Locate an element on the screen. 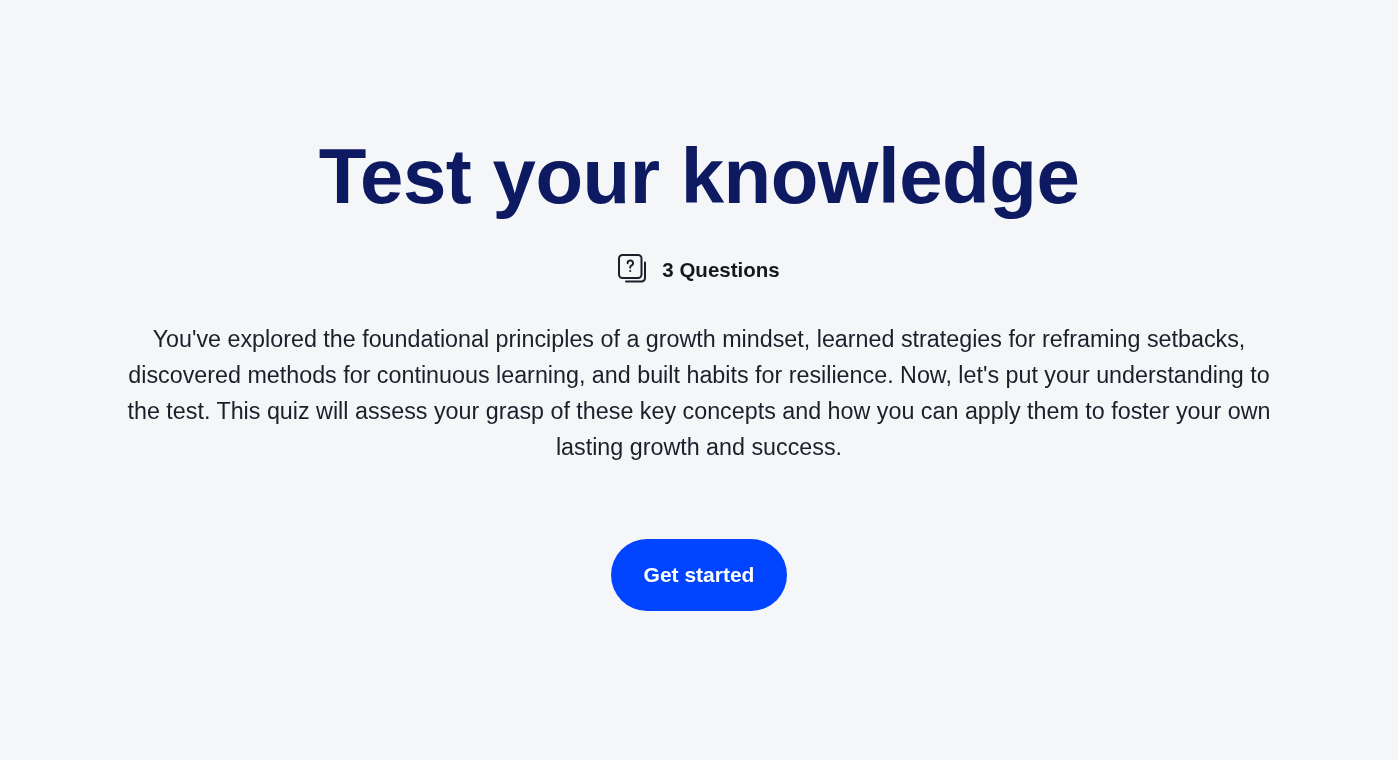 This screenshot has height=760, width=1398. get-started-button: Get started is located at coordinates (699, 575).